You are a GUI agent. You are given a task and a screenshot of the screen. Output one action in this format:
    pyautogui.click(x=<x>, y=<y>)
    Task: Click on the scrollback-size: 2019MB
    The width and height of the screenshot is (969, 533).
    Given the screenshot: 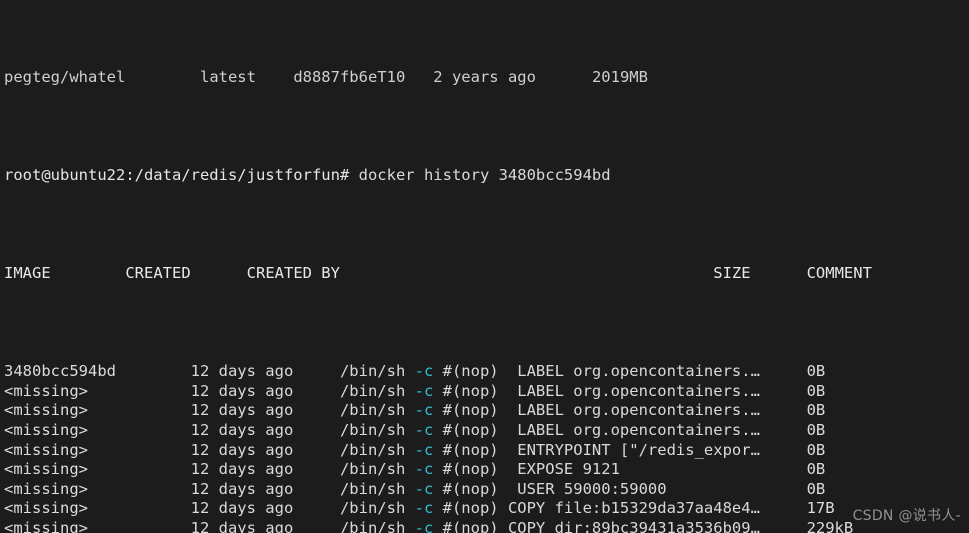 What is the action you would take?
    pyautogui.click(x=619, y=77)
    